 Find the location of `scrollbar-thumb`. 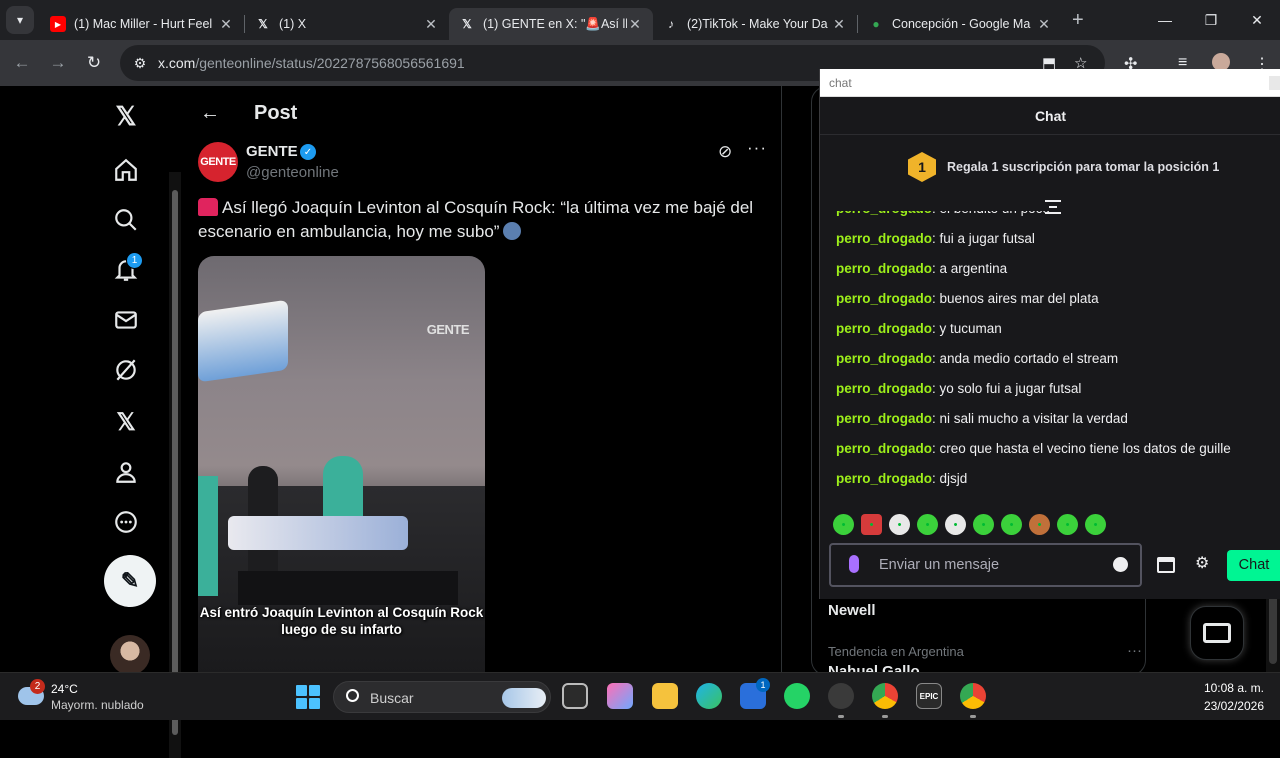

scrollbar-thumb is located at coordinates (175, 462).